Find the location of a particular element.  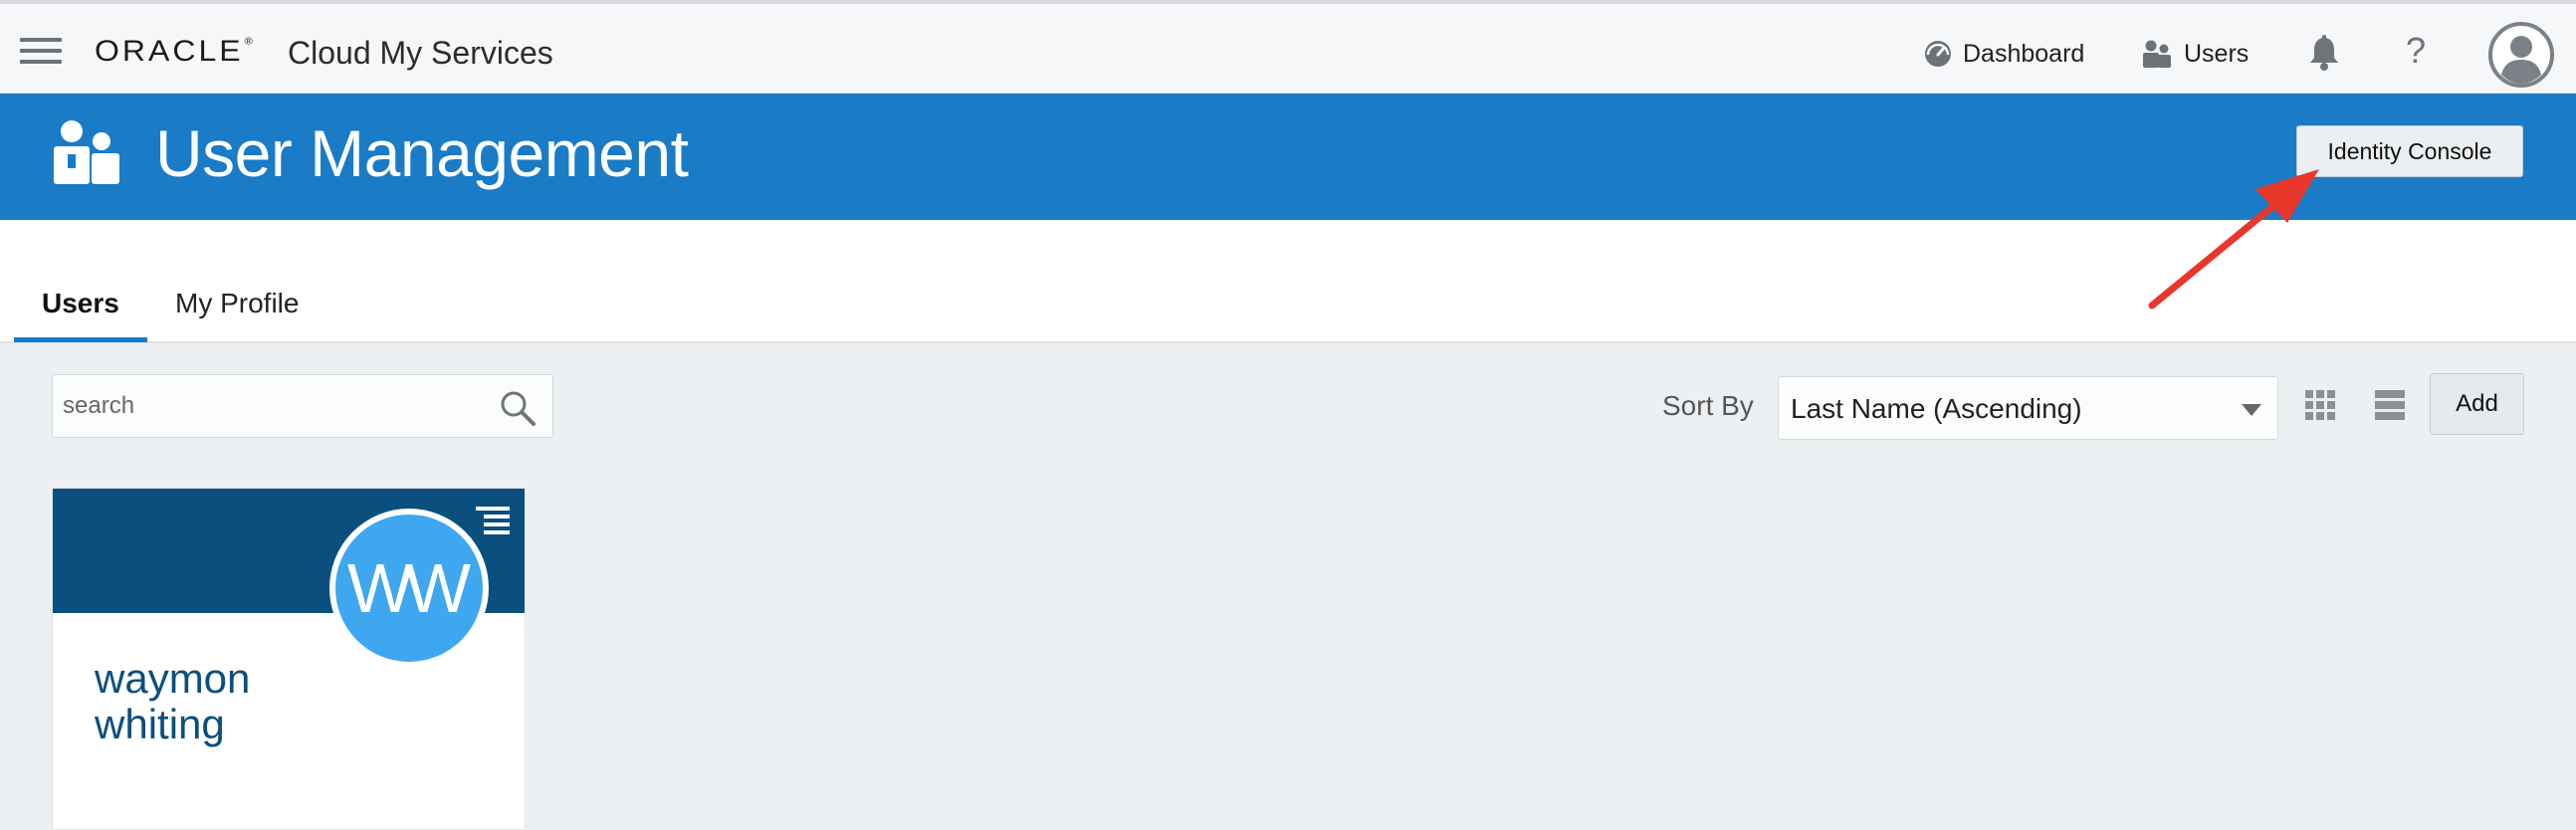

app-name: Cloud My Services is located at coordinates (420, 53).